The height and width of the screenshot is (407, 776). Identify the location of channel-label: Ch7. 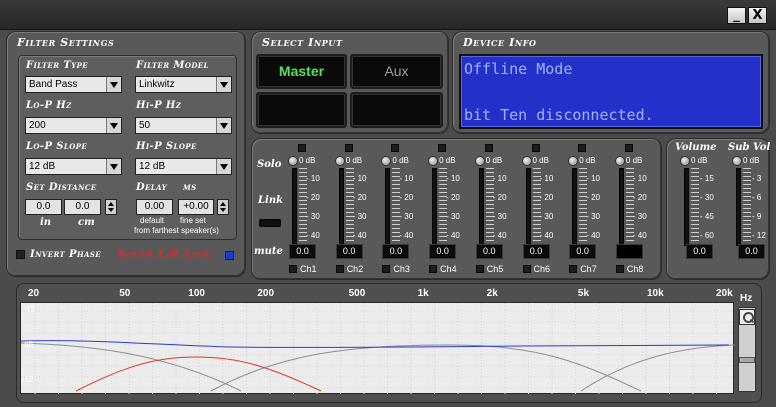
(588, 269).